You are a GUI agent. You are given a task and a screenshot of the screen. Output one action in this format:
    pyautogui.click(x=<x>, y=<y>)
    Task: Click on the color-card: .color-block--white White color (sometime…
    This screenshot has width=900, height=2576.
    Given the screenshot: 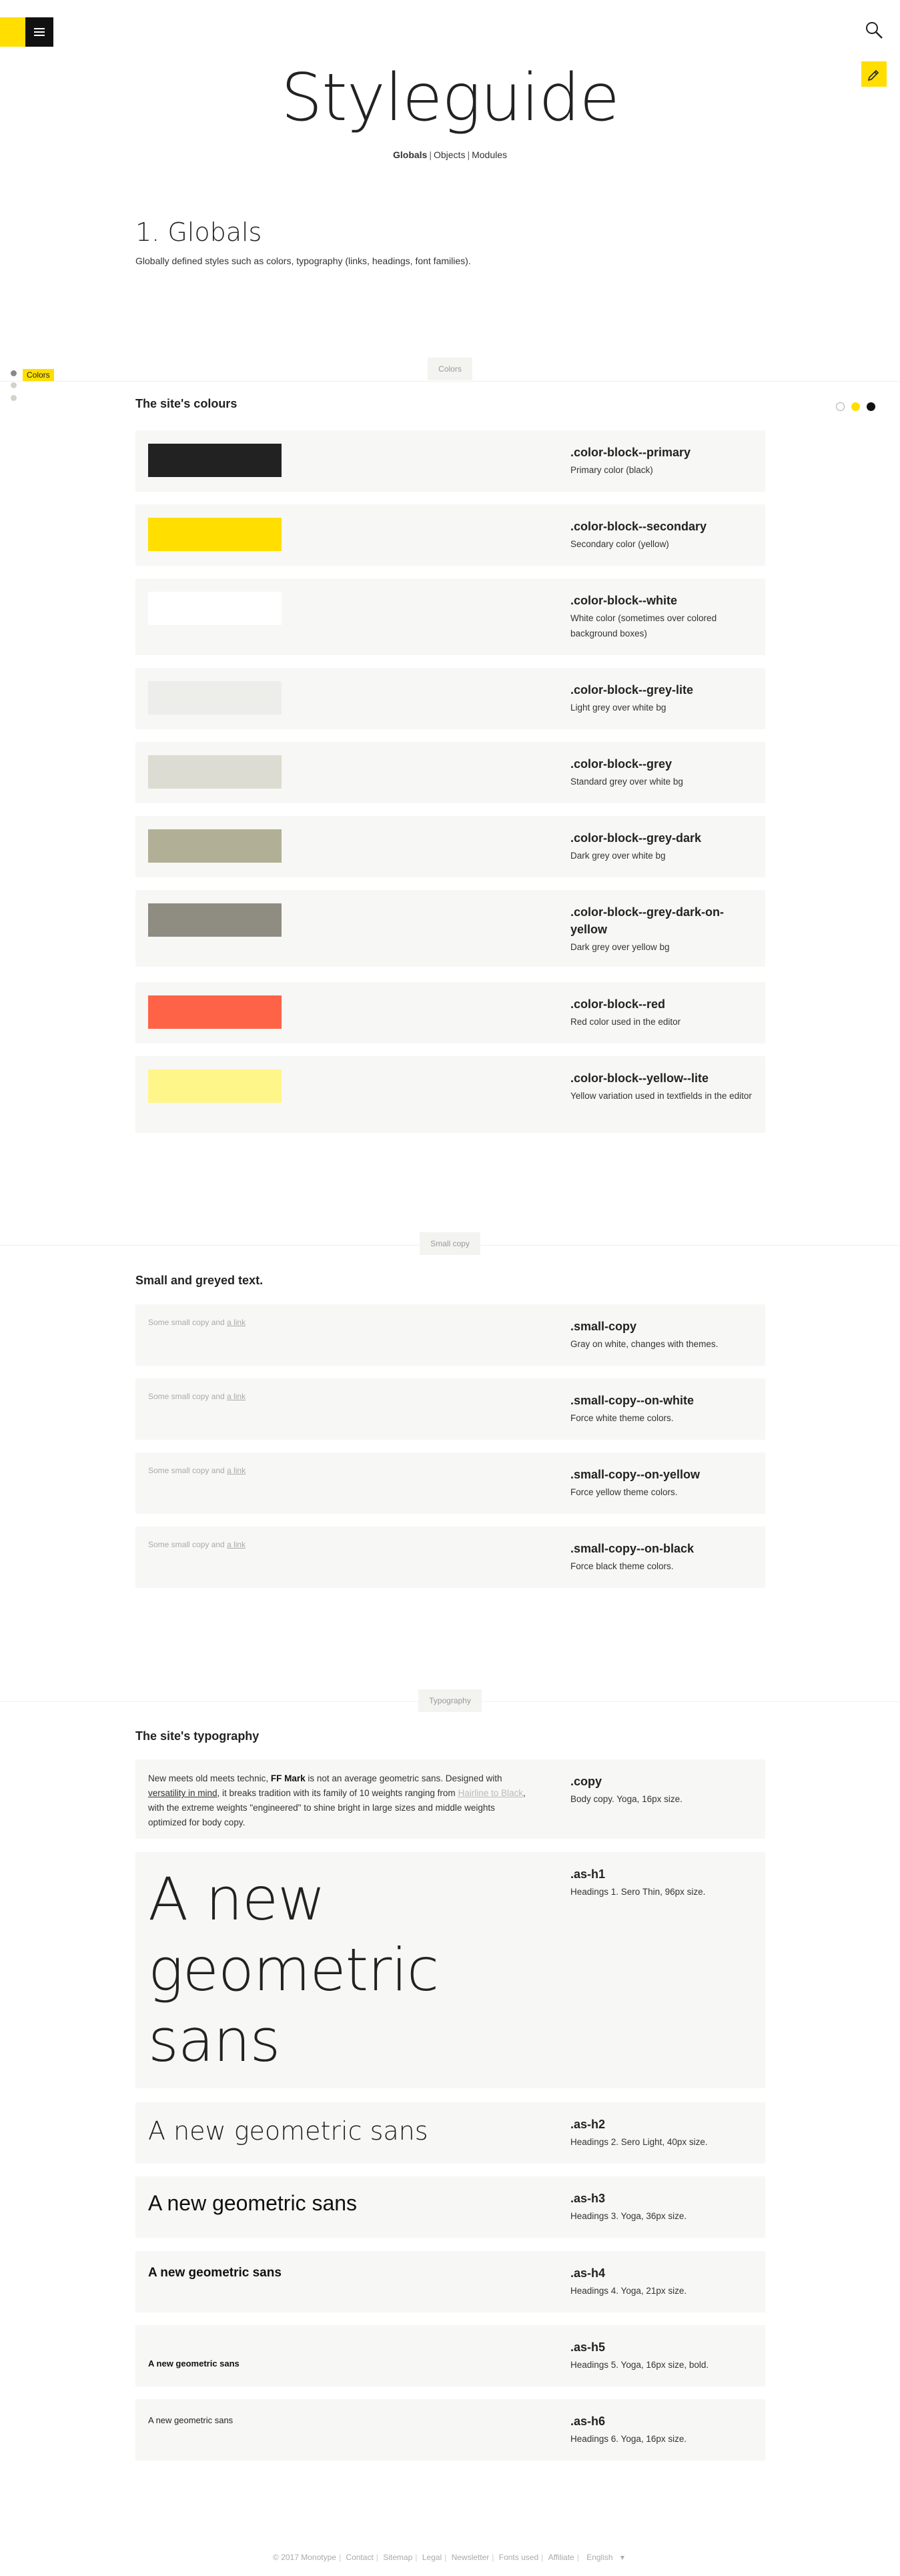 What is the action you would take?
    pyautogui.click(x=450, y=616)
    